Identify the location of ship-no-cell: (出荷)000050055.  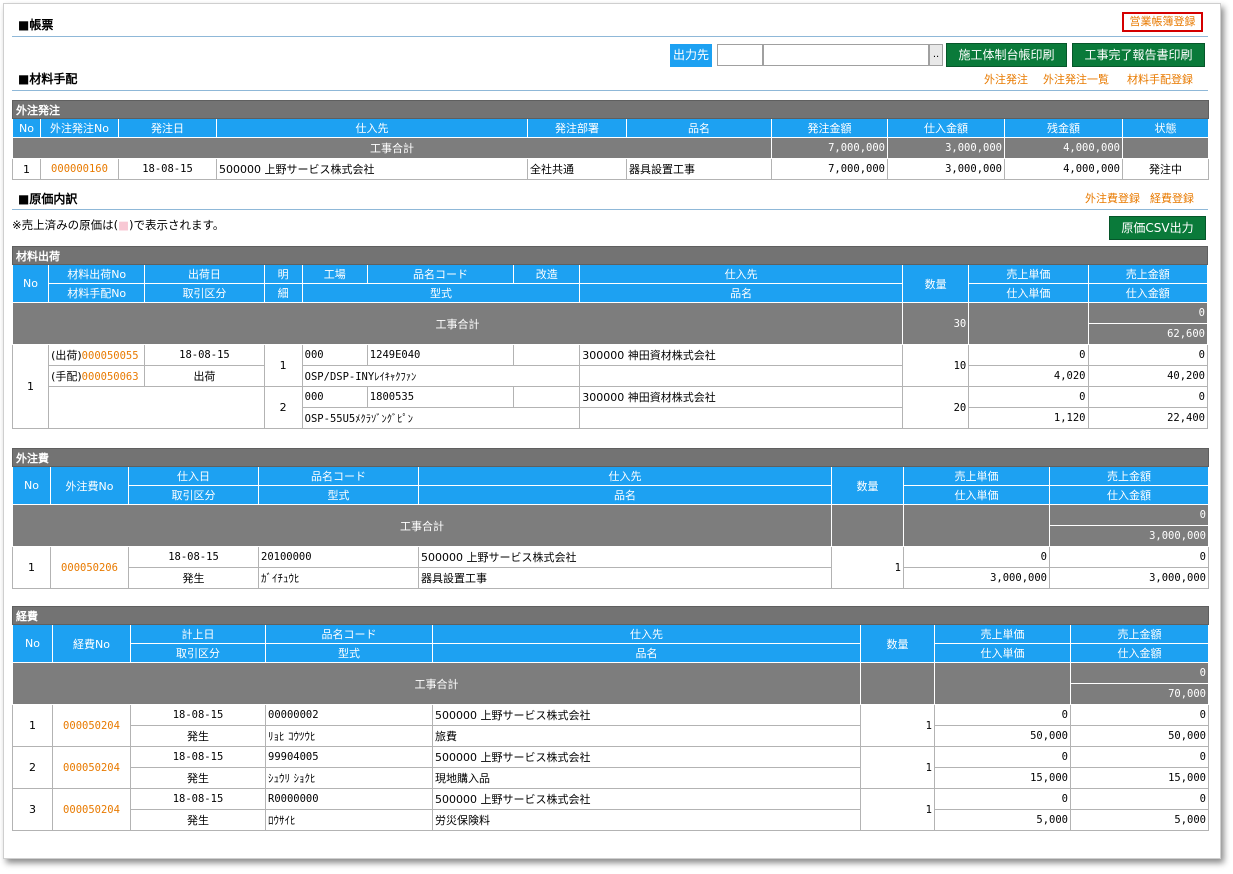
(97, 355).